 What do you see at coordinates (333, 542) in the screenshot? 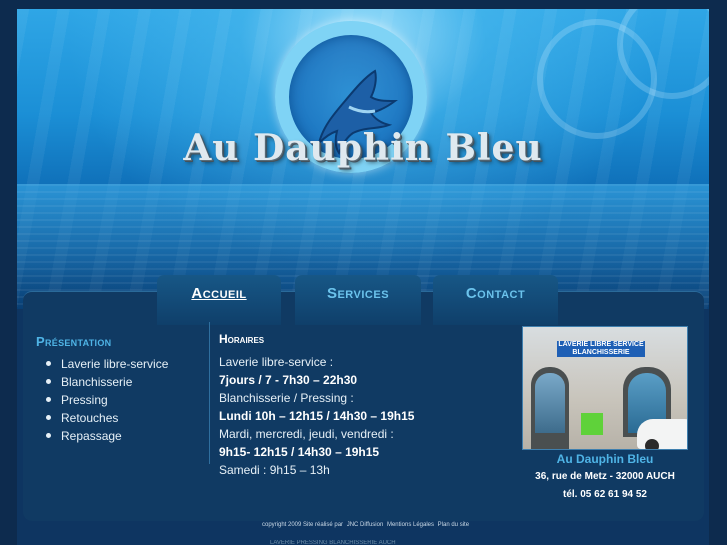
I see `footer-keywords: LAVERIE PRESSING BLANCHISSERIE AUCH` at bounding box center [333, 542].